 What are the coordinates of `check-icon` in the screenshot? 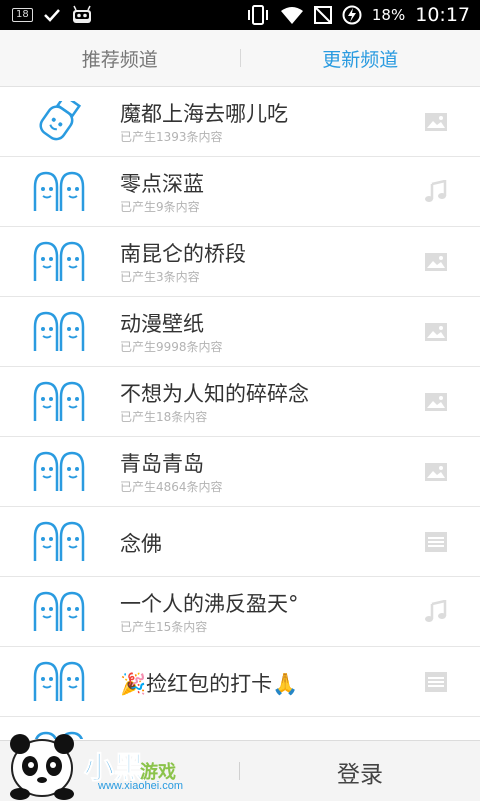 It's located at (52, 15).